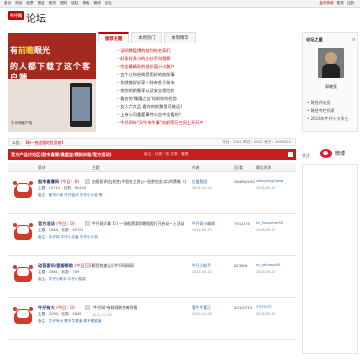  What do you see at coordinates (321, 110) in the screenshot?
I see `credential-item: • 财经专栏作家` at bounding box center [321, 110].